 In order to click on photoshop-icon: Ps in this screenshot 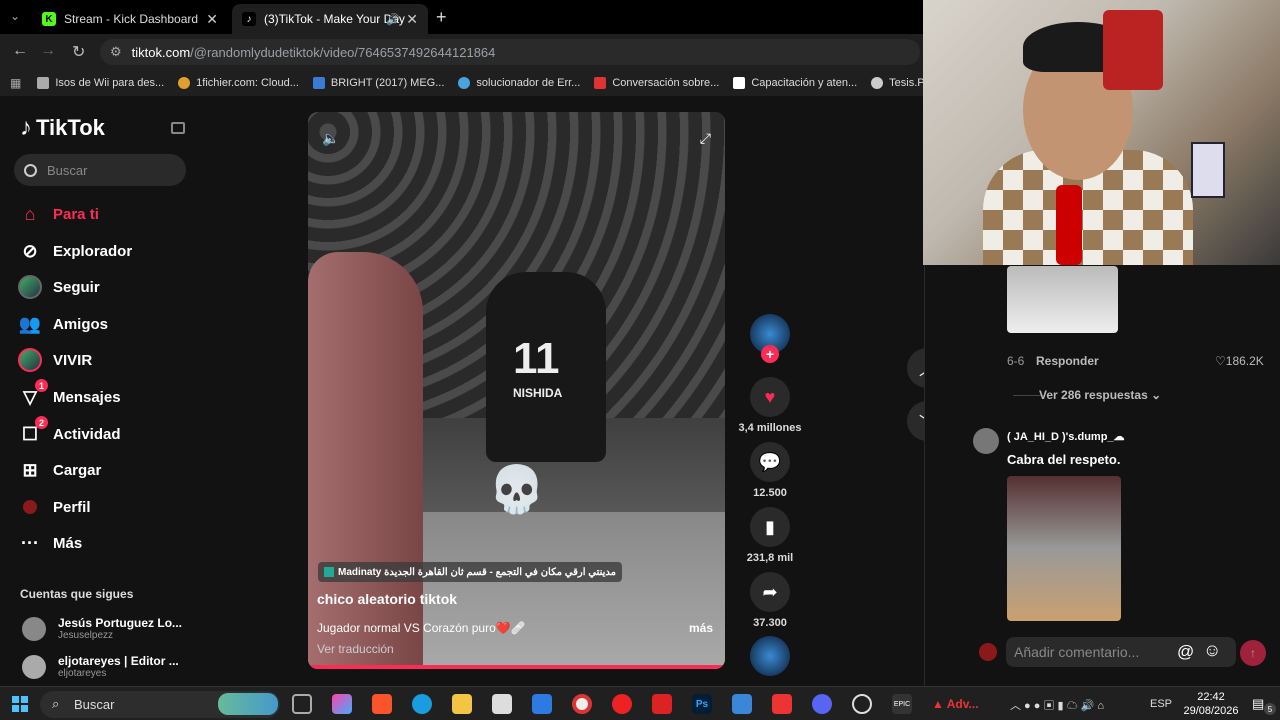, I will do `click(702, 704)`.